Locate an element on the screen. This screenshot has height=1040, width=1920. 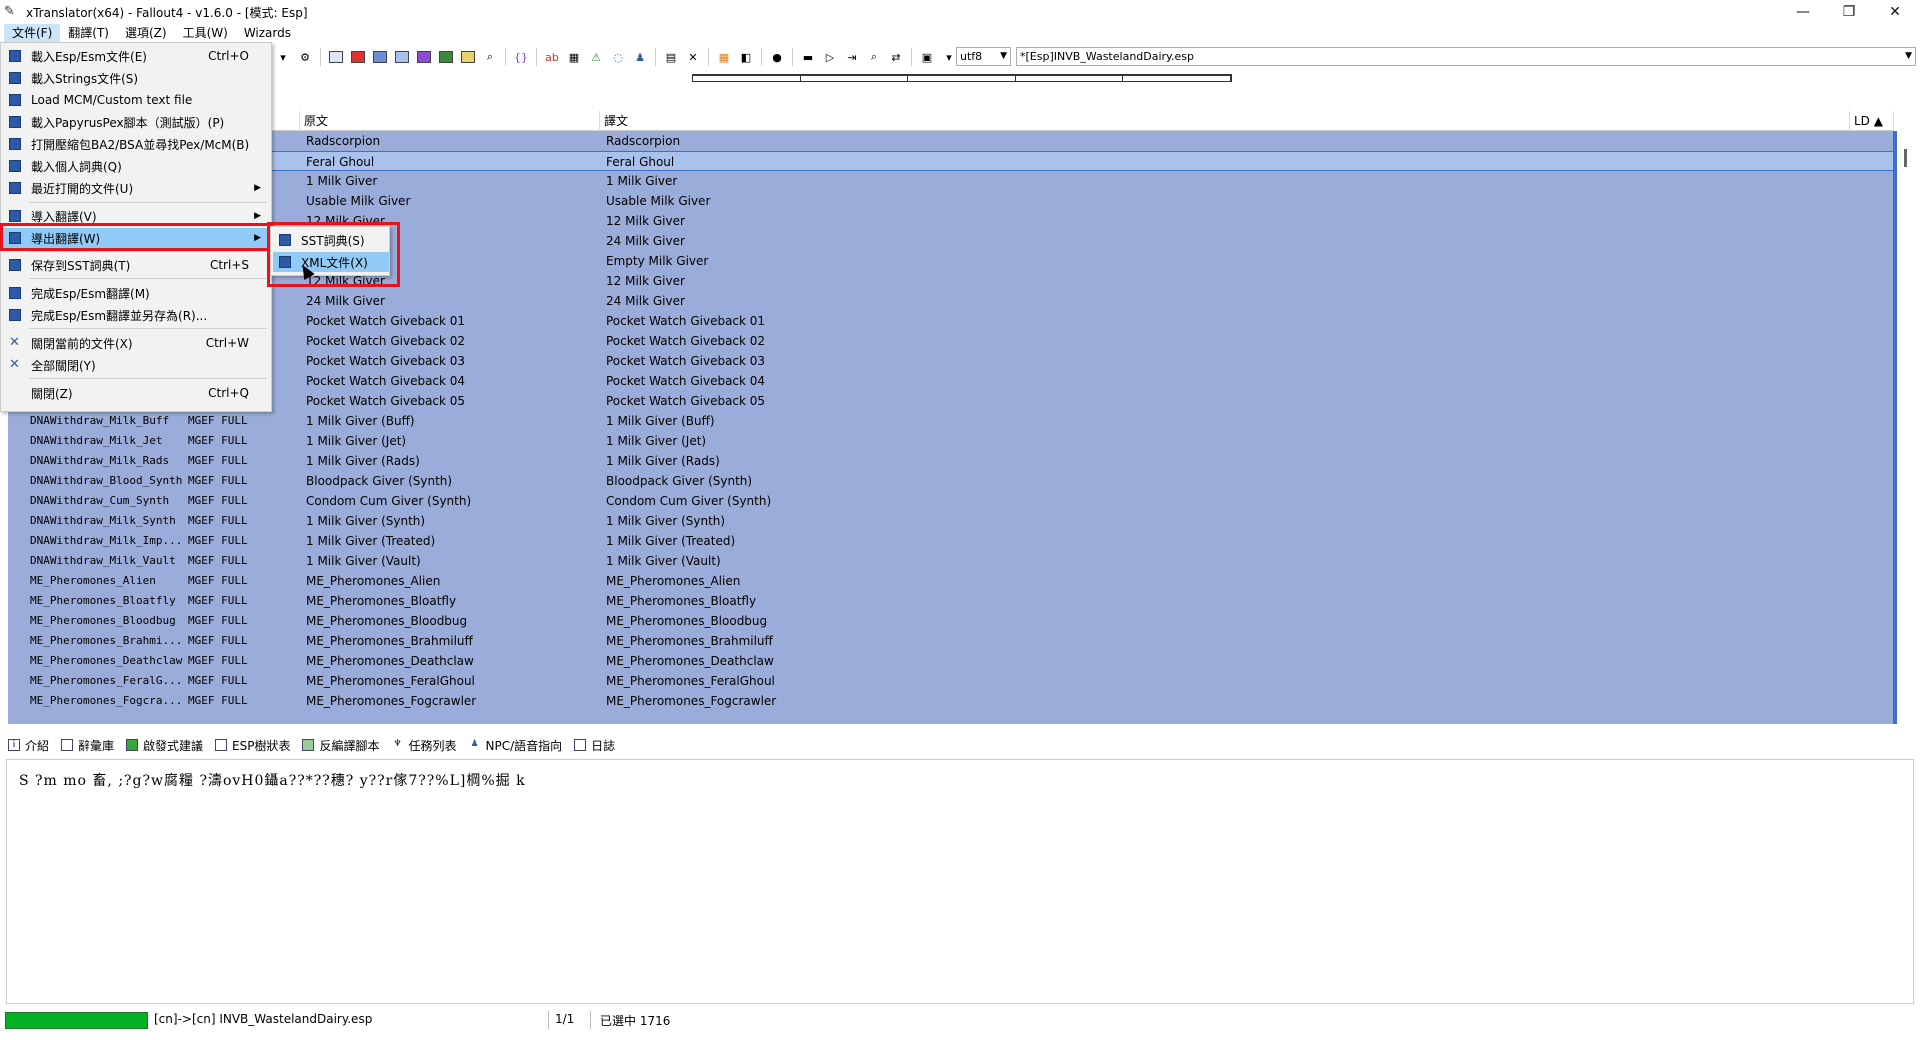
split-view-icon: ◧ is located at coordinates (746, 57).